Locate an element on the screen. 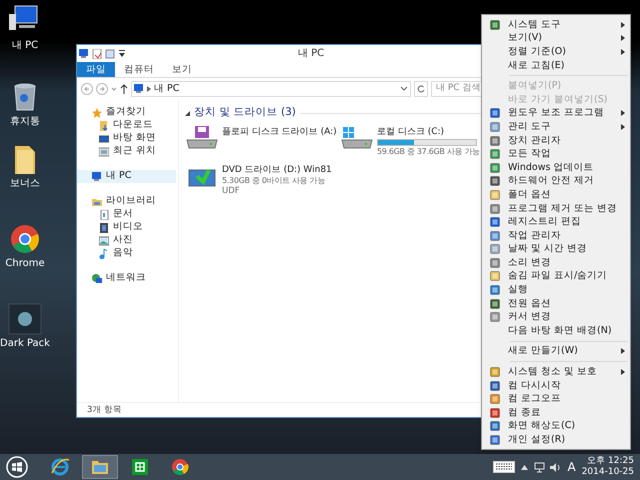 The width and height of the screenshot is (640, 480). caret-icon is located at coordinates (524, 467).